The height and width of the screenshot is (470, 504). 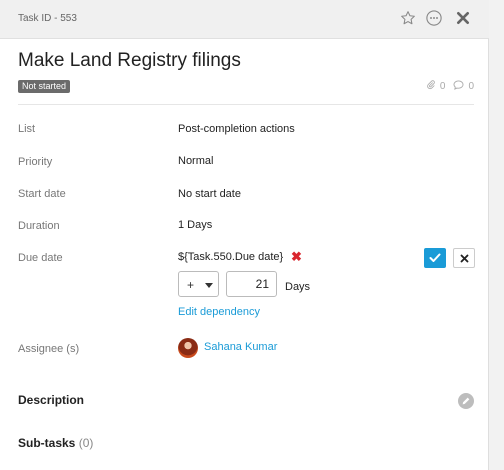 What do you see at coordinates (231, 257) in the screenshot?
I see `due-date-value: ${Task.550.Due date}` at bounding box center [231, 257].